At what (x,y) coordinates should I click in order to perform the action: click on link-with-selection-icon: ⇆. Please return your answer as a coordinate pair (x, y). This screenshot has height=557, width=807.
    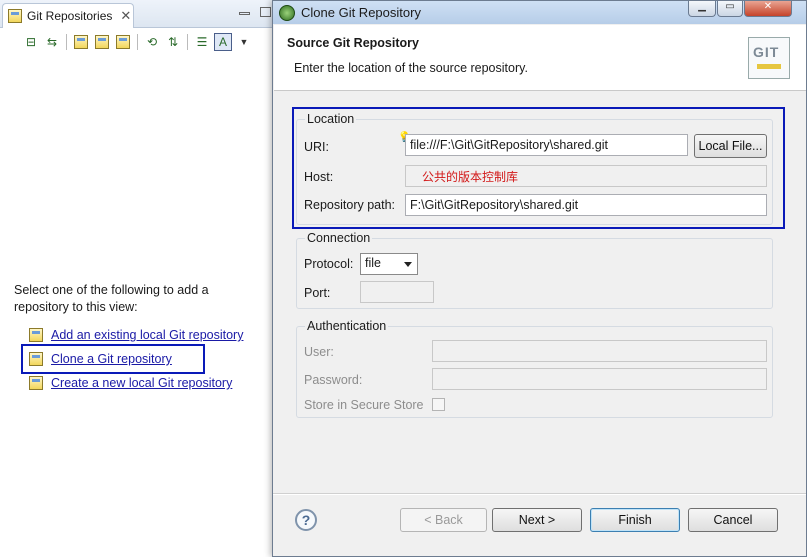
    Looking at the image, I should click on (52, 42).